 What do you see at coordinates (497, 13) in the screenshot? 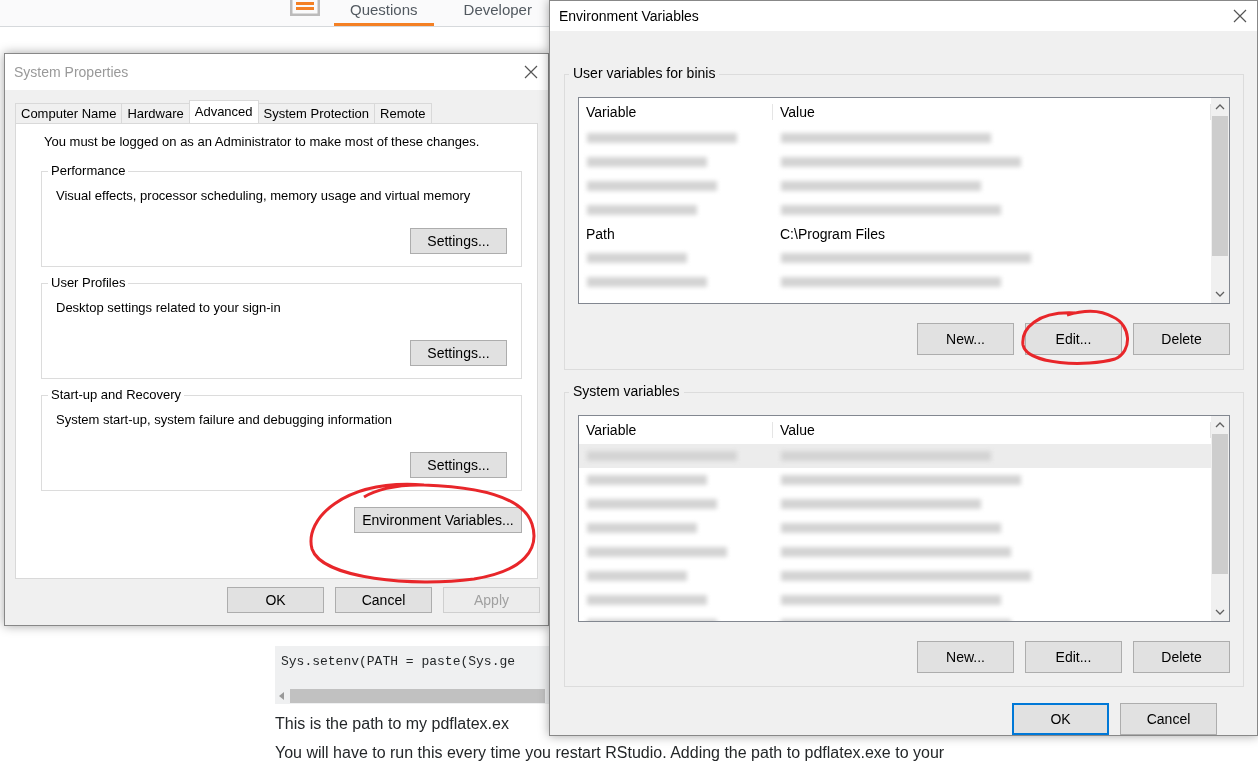
I see `nav-tab: Developer` at bounding box center [497, 13].